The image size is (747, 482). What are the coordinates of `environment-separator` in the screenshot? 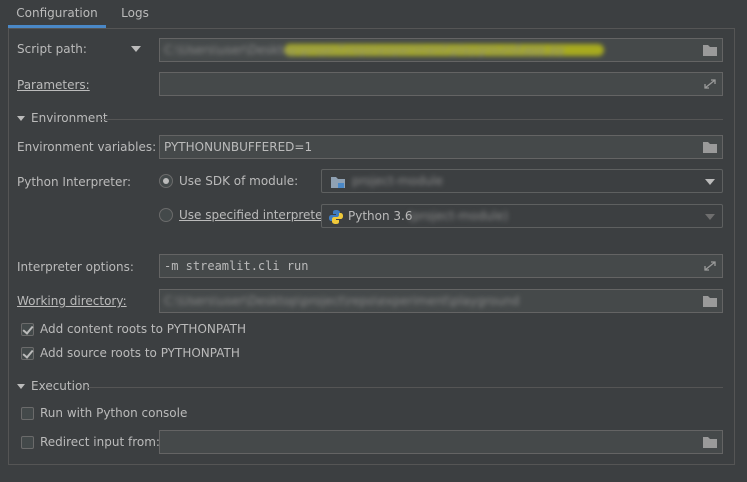 It's located at (411, 119).